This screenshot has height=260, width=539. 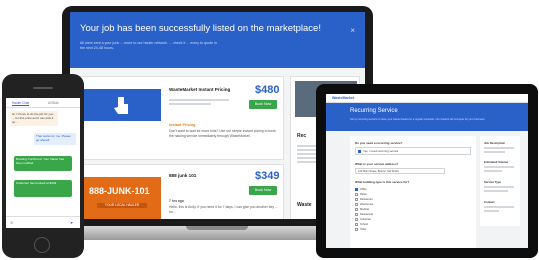 What do you see at coordinates (304, 205) in the screenshot?
I see `summary-heading-2: Waste` at bounding box center [304, 205].